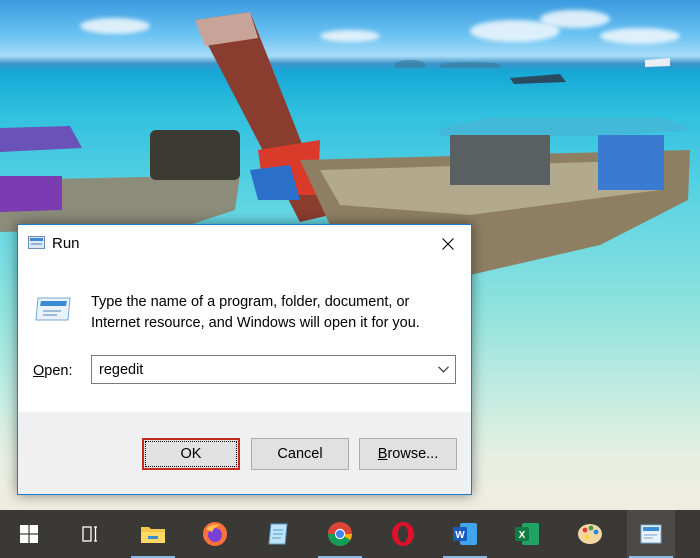 This screenshot has width=700, height=558. I want to click on excel-icon: X, so click(527, 534).